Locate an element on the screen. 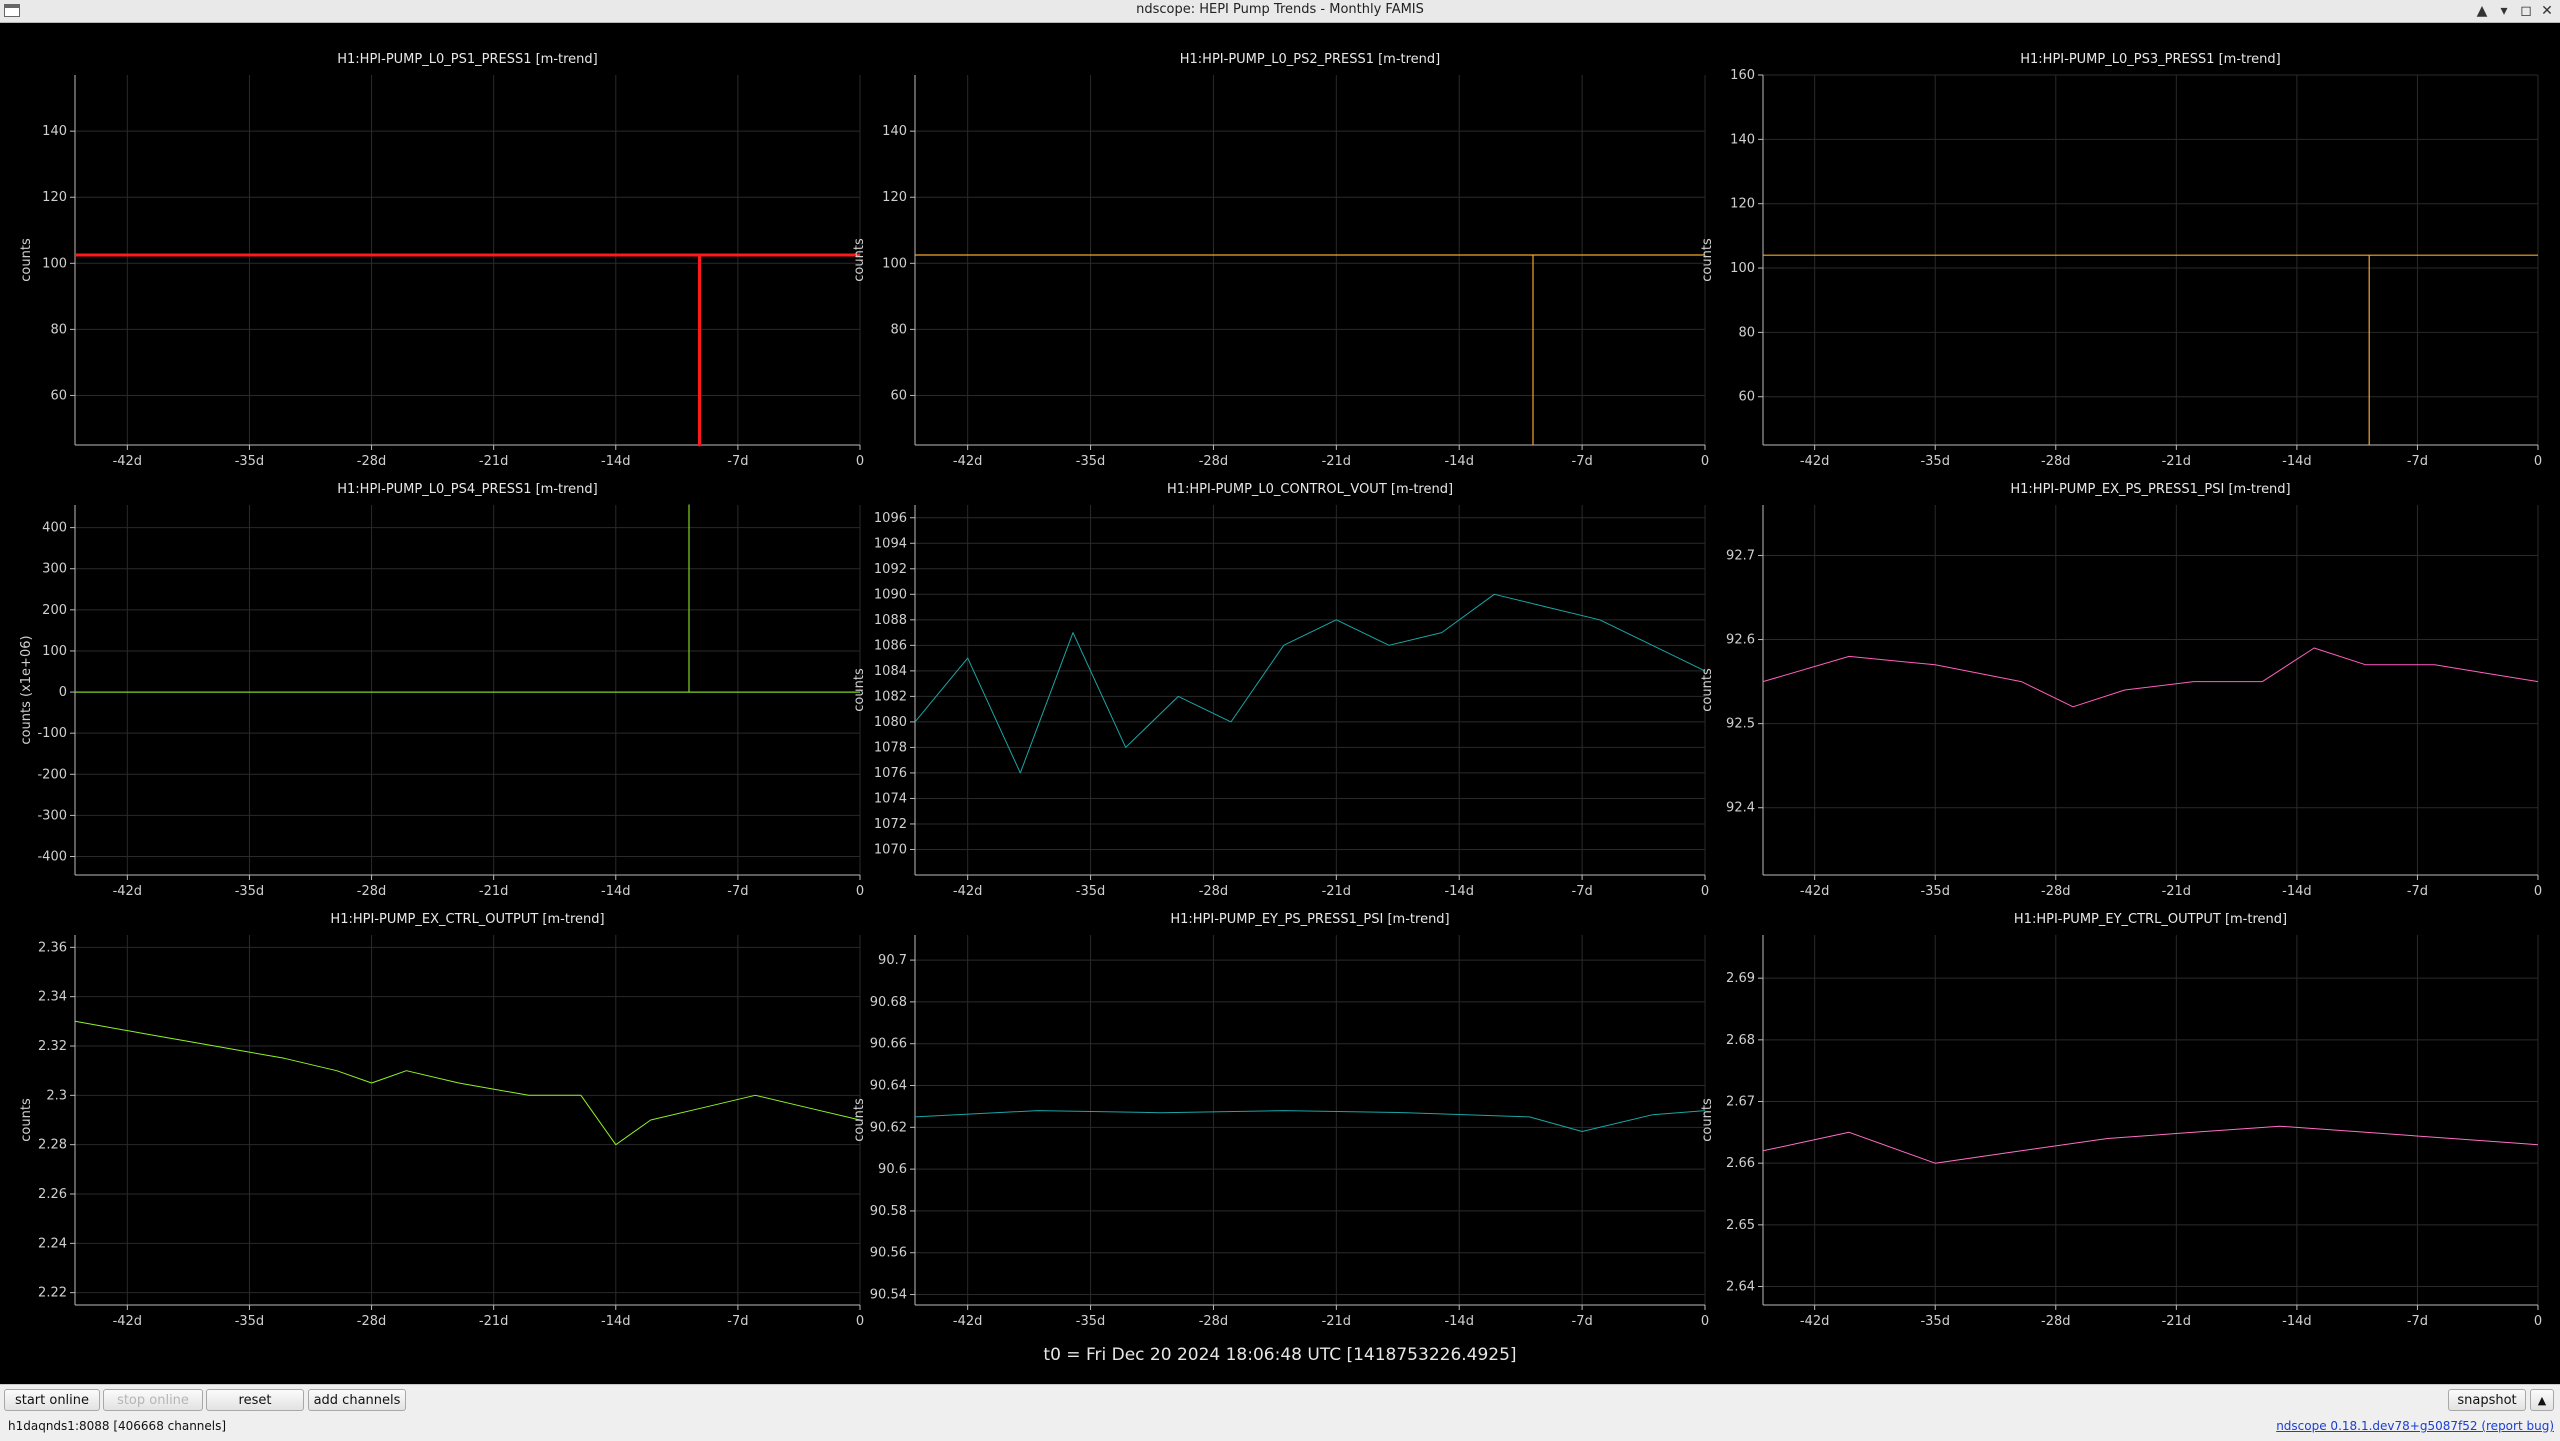  y-tick-label: 140 is located at coordinates (54, 131).